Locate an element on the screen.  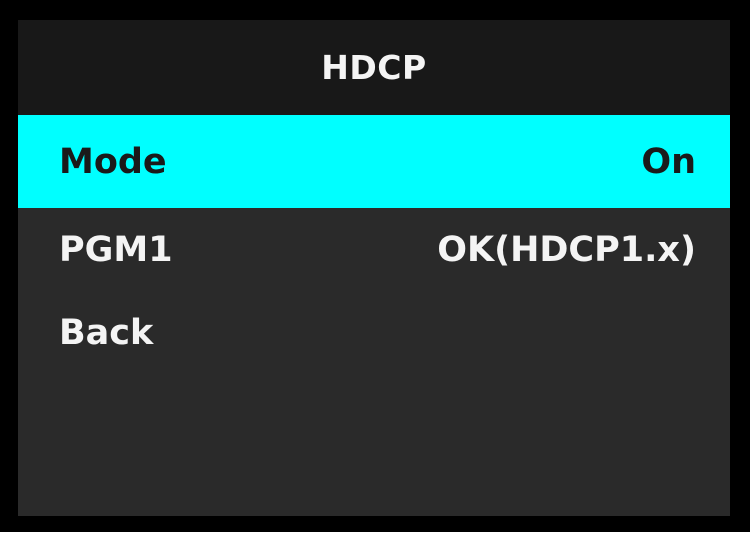
menu-item-label: Mode is located at coordinates (113, 161).